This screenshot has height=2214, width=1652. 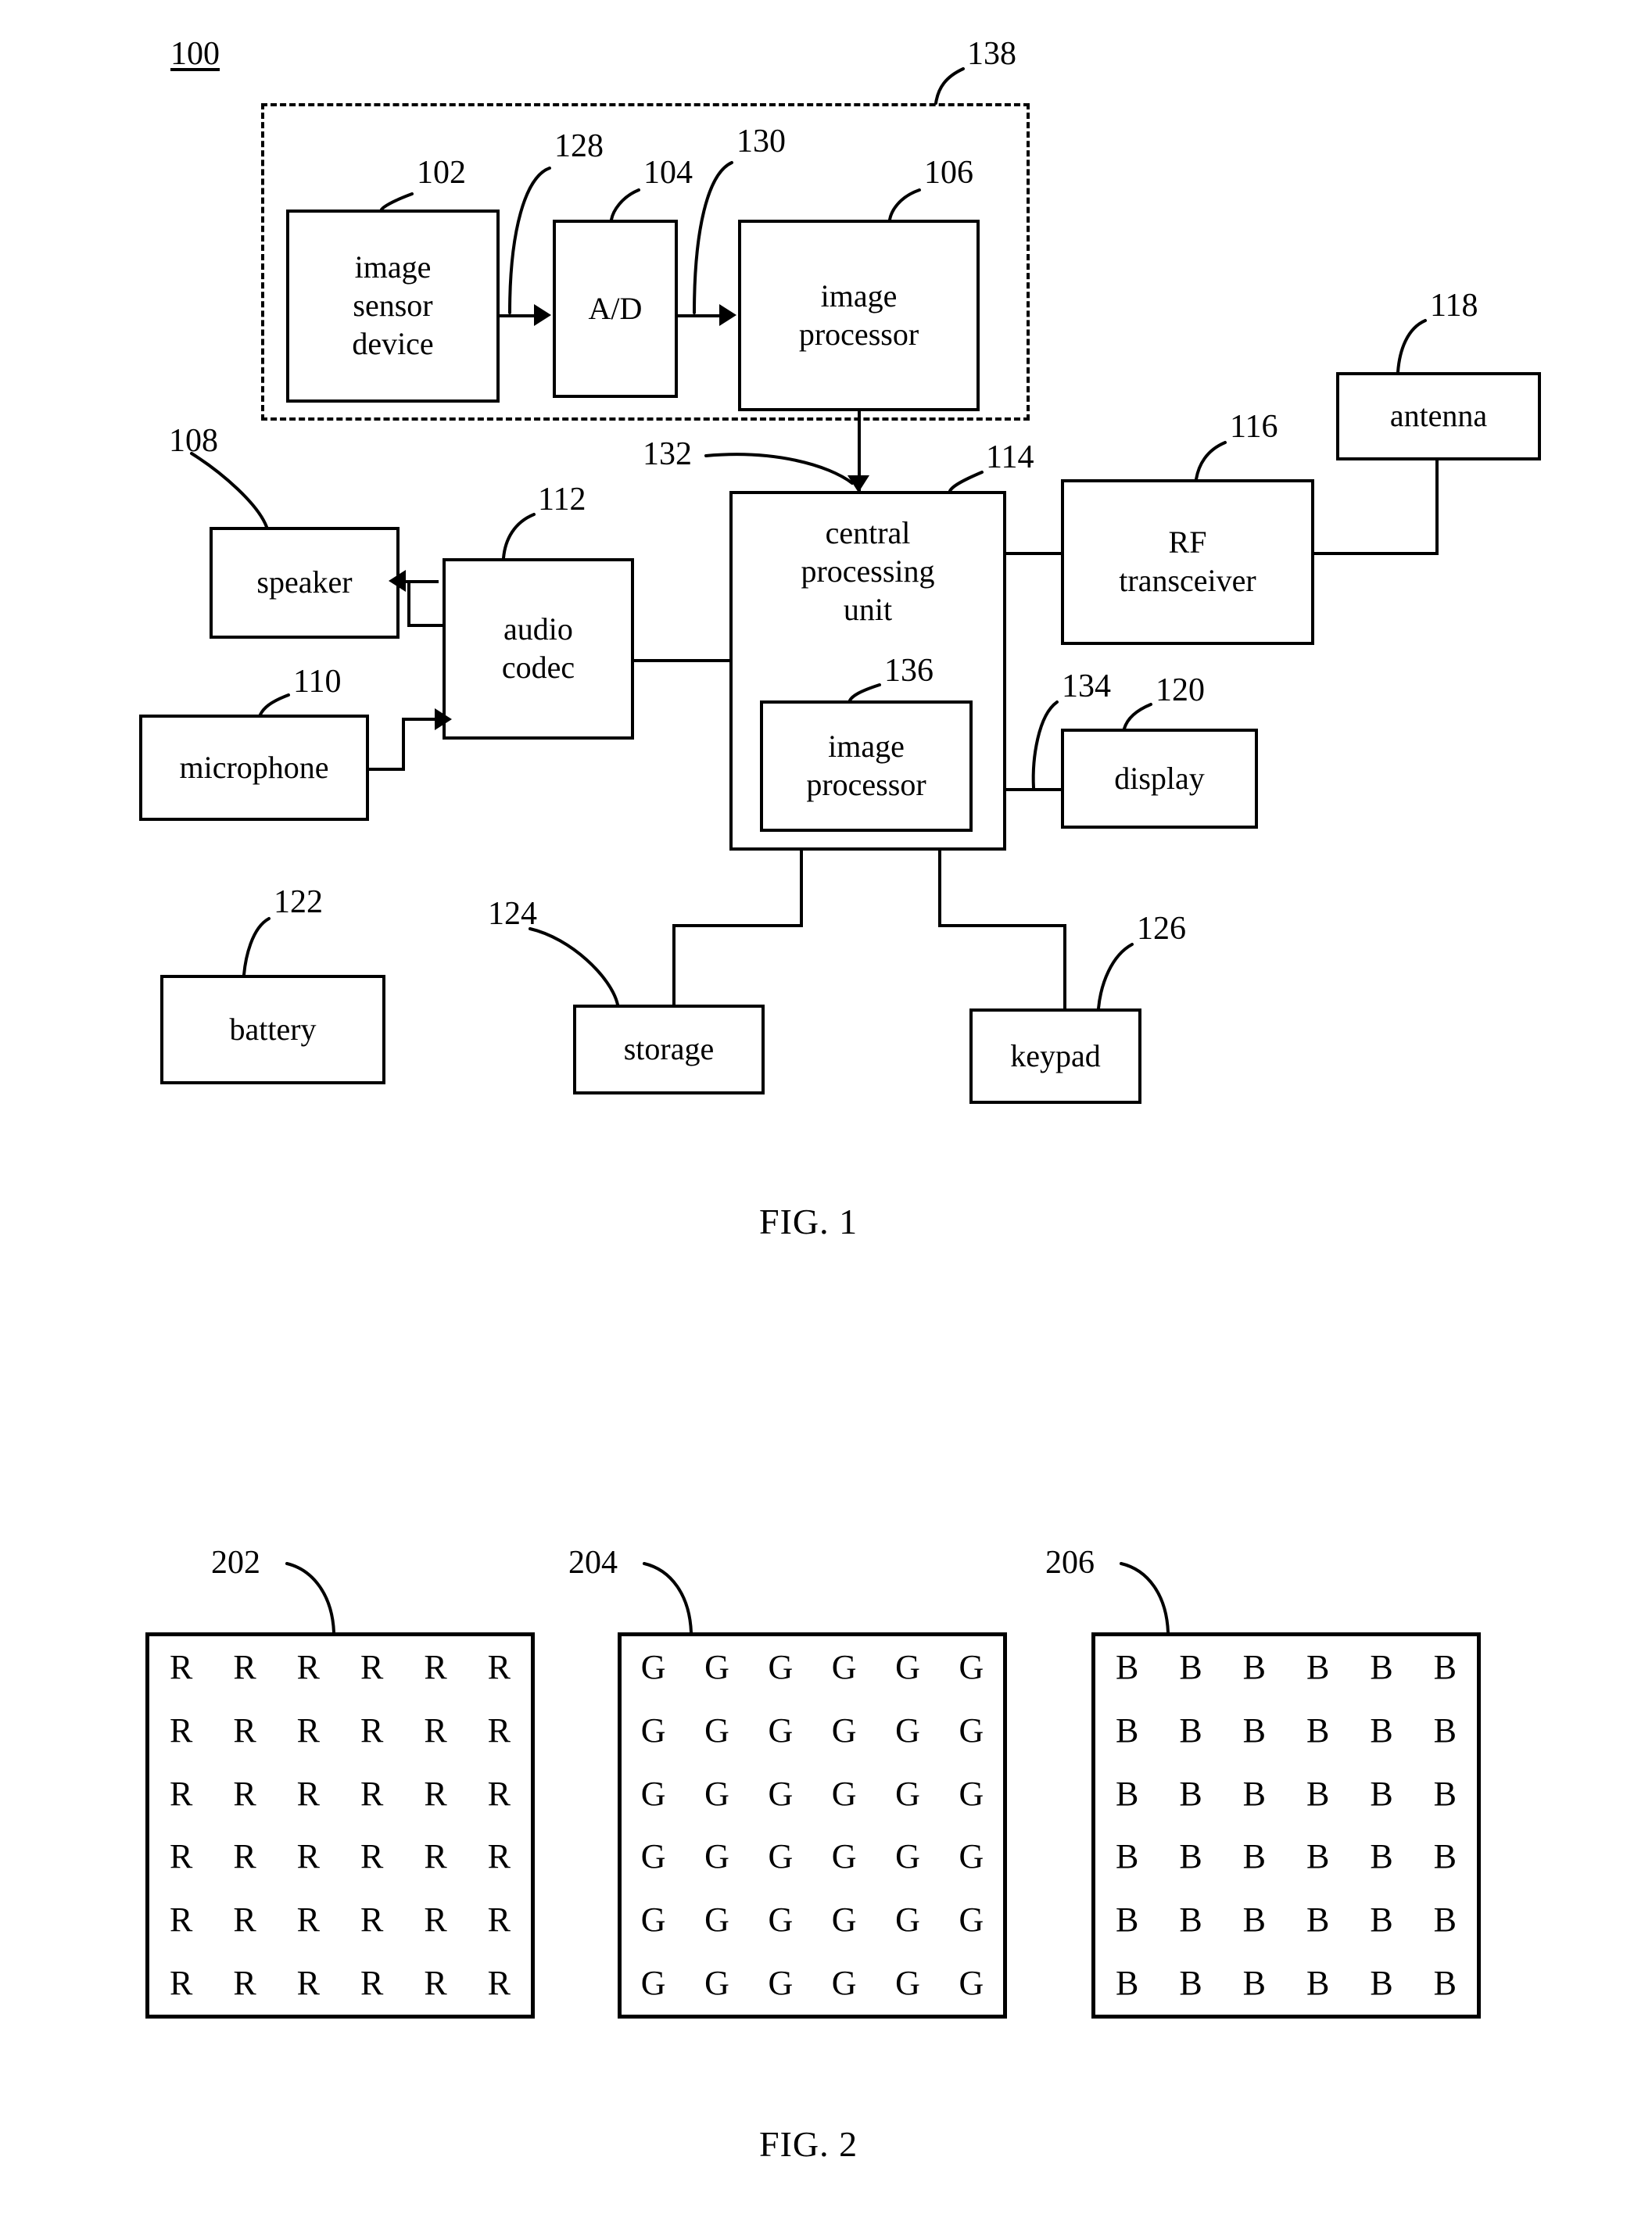 I want to click on block-display: display, so click(x=1159, y=779).